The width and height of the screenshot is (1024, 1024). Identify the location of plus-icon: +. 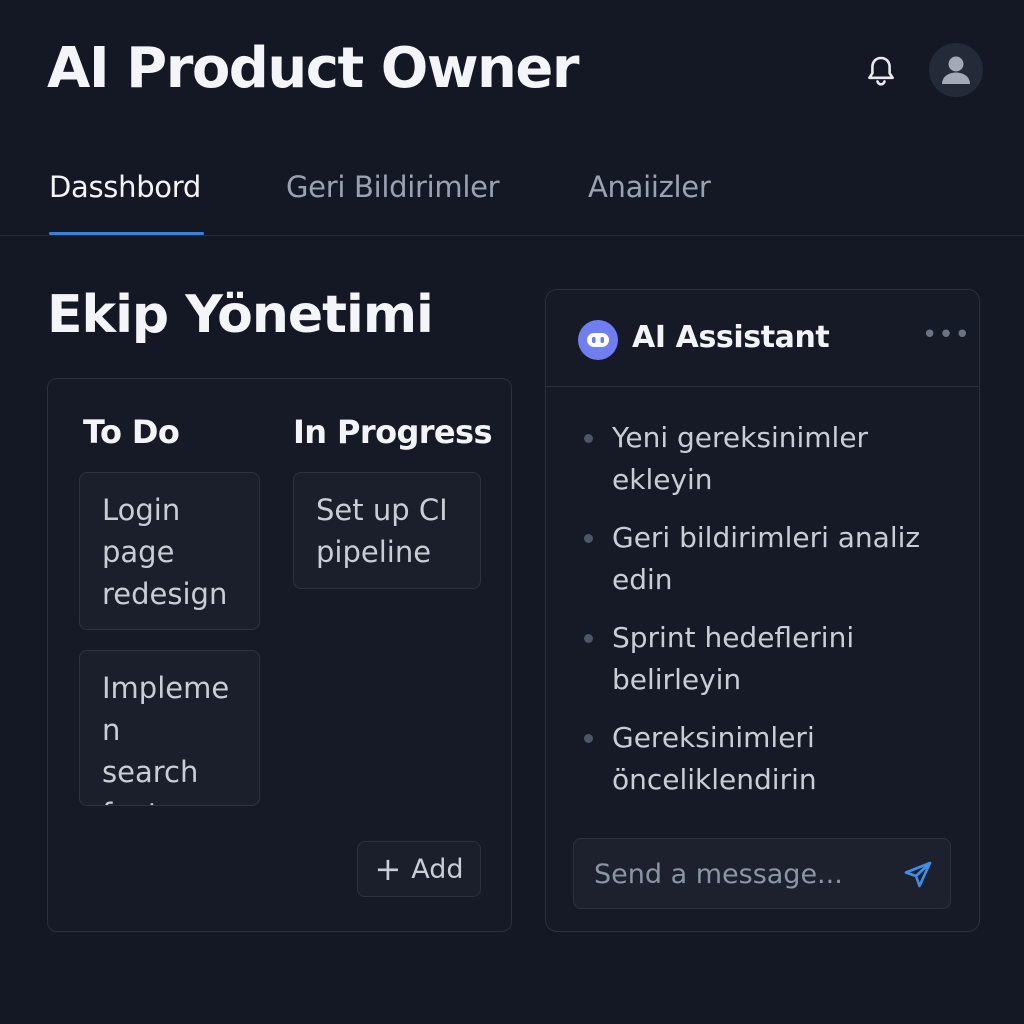
(388, 869).